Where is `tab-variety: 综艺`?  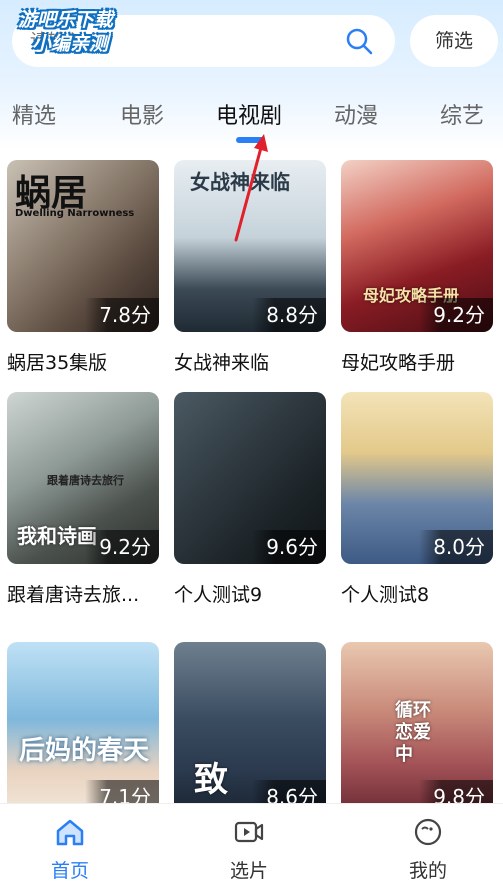 tab-variety: 综艺 is located at coordinates (462, 118).